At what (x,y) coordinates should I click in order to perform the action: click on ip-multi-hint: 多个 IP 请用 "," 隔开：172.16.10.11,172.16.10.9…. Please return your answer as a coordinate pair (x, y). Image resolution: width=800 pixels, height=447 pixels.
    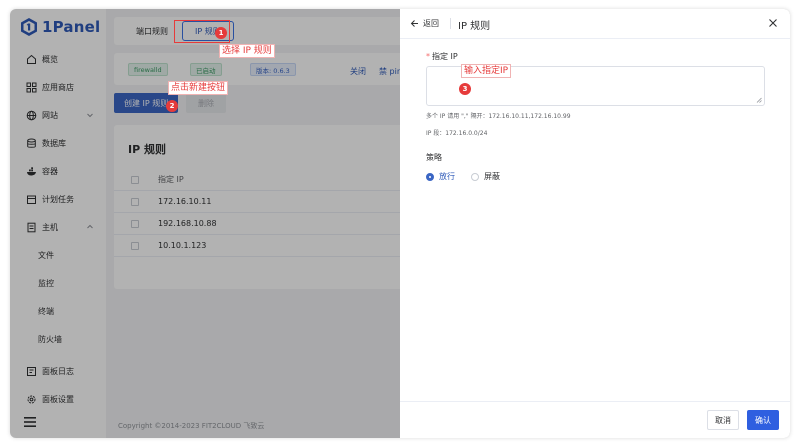
    Looking at the image, I should click on (498, 116).